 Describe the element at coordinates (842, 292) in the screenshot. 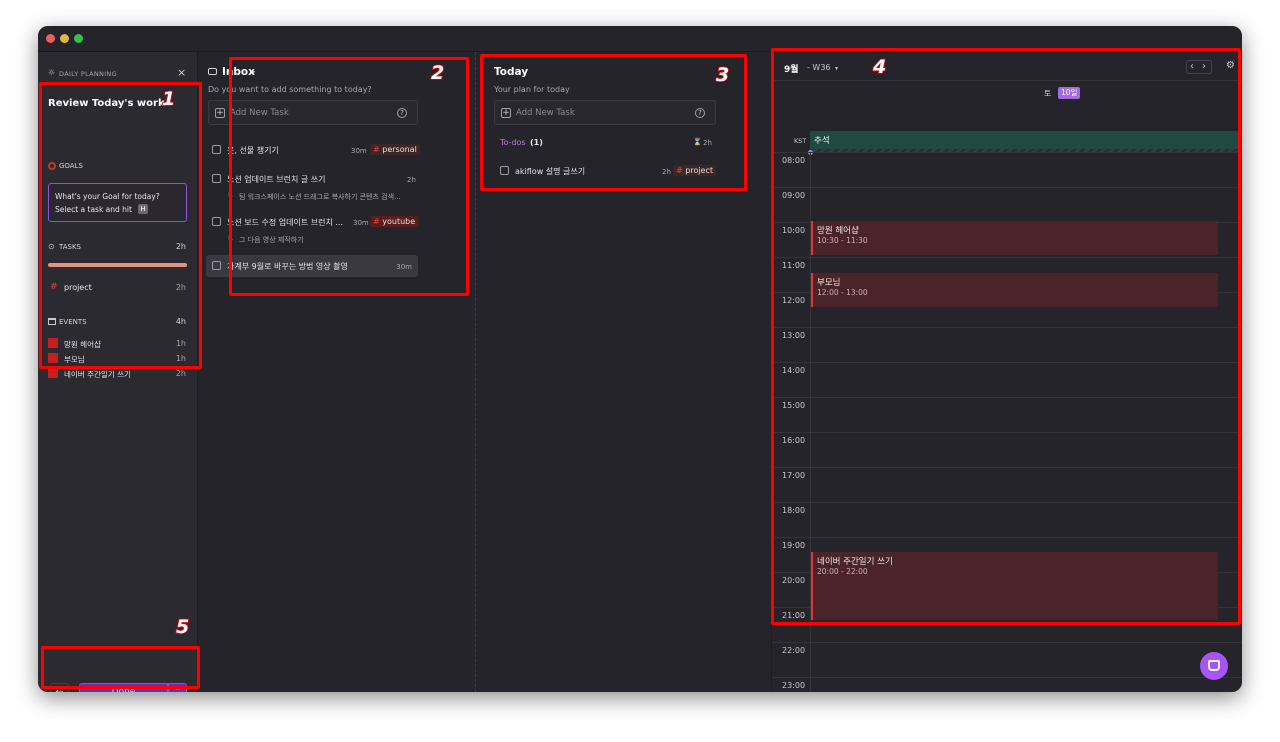

I see `event-time: 12:00 - 13:00` at that location.